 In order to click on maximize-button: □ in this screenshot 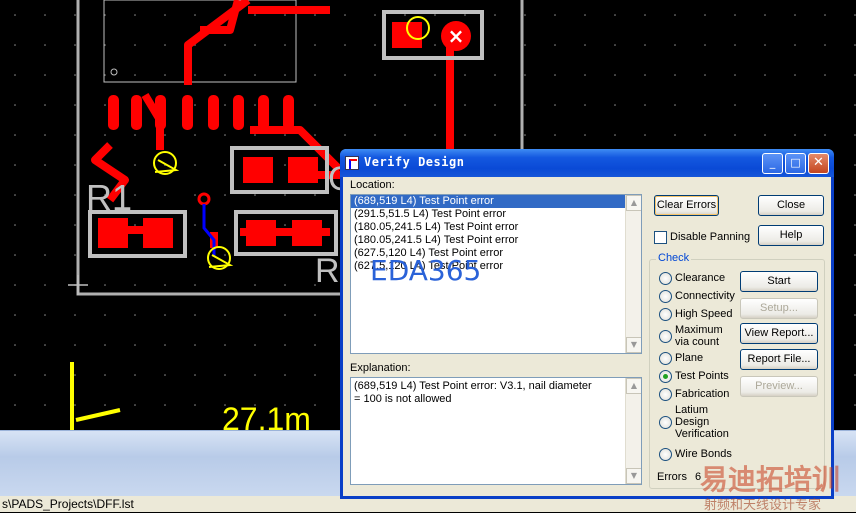, I will do `click(795, 163)`.